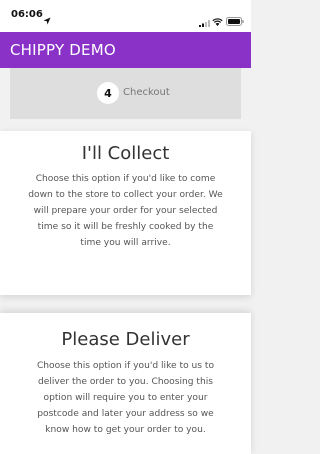  Describe the element at coordinates (125, 339) in the screenshot. I see `deliver-option-title: Please Deliver` at that location.